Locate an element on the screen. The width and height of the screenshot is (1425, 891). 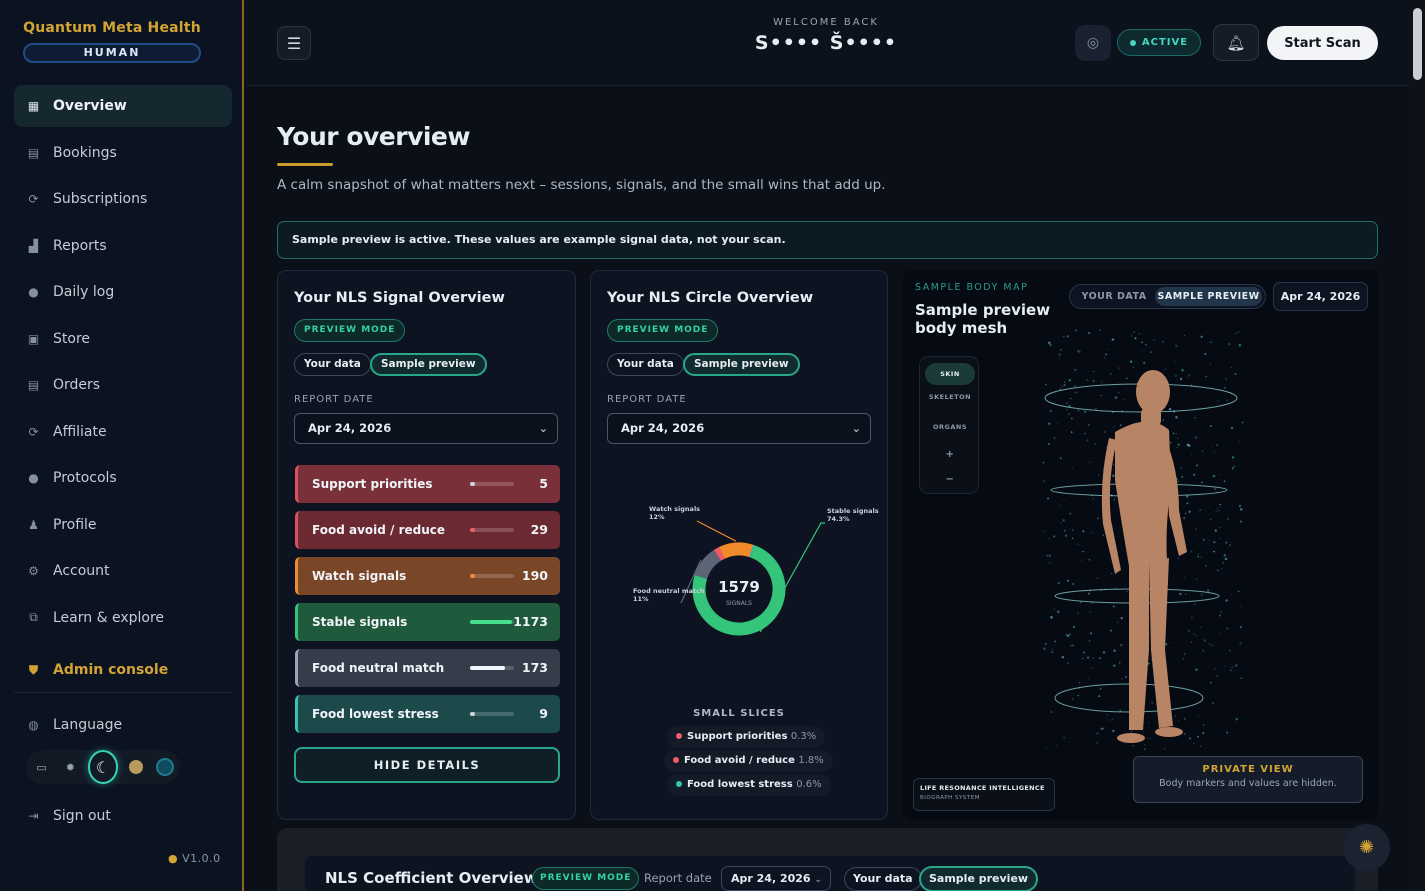
signal-row: Stable signals 1173 is located at coordinates (427, 622).